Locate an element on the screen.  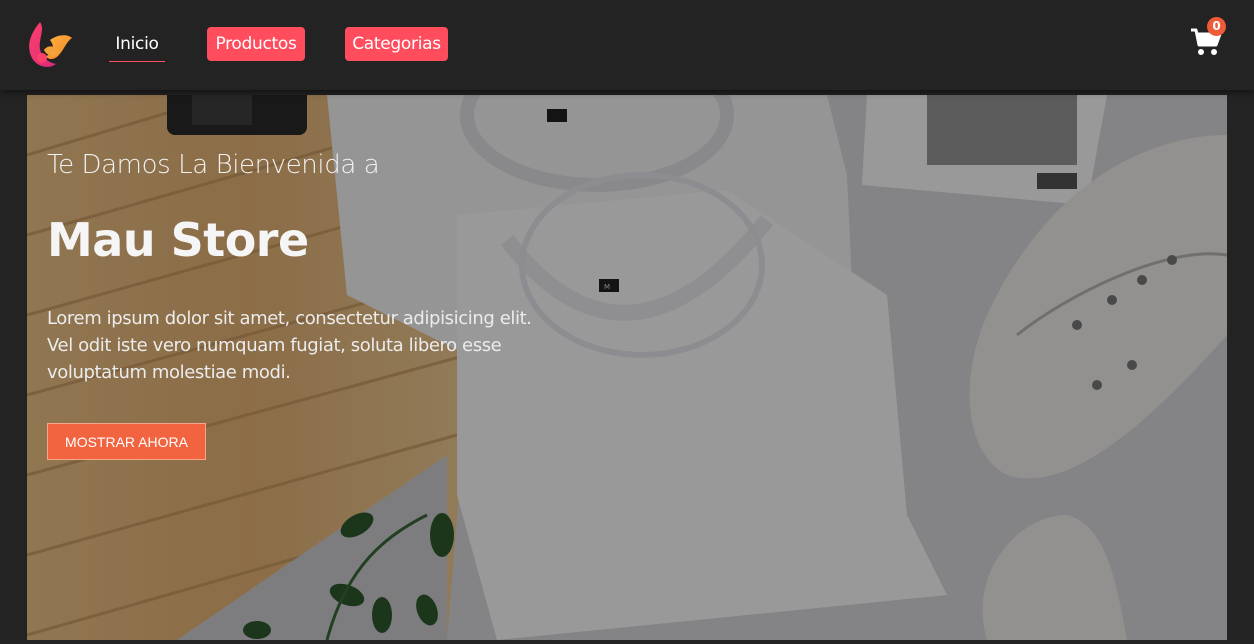
hero-welcome-text: Te Damos La Bienvenida a is located at coordinates (213, 165).